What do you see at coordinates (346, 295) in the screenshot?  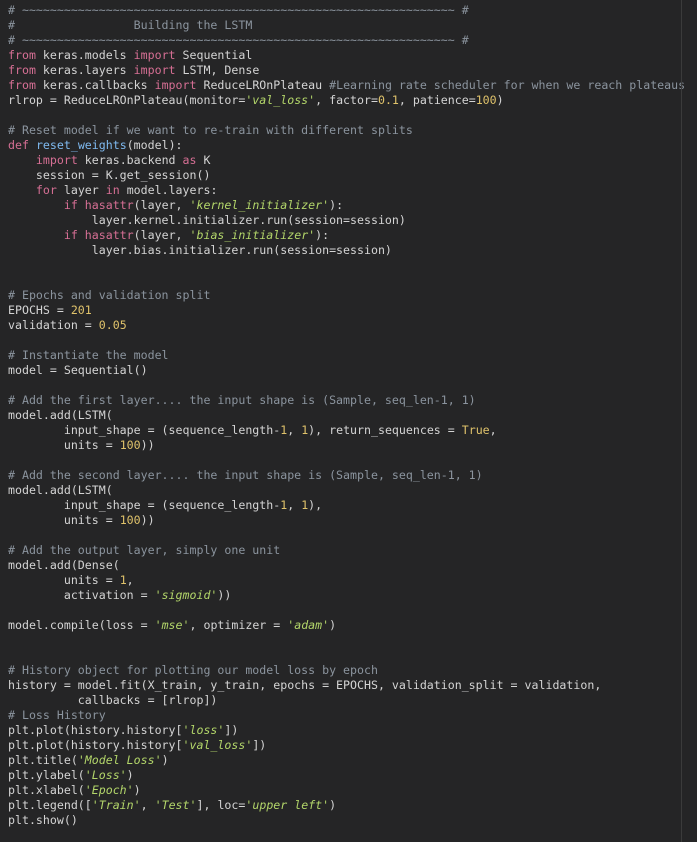 I see `code-line: # Epochs and validation split` at bounding box center [346, 295].